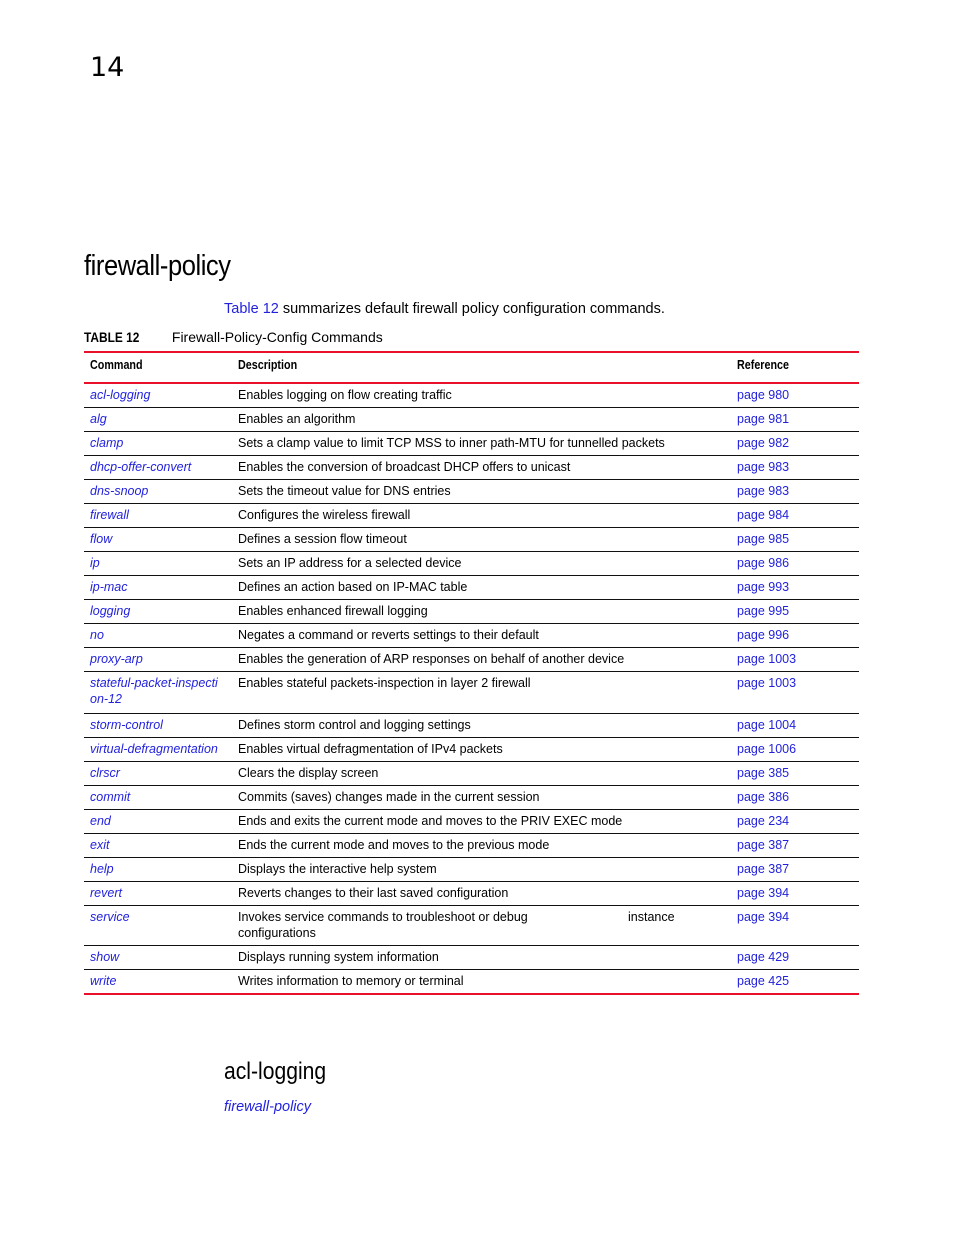 The height and width of the screenshot is (1235, 954). What do you see at coordinates (116, 659) in the screenshot?
I see `command-link: proxy-arp` at bounding box center [116, 659].